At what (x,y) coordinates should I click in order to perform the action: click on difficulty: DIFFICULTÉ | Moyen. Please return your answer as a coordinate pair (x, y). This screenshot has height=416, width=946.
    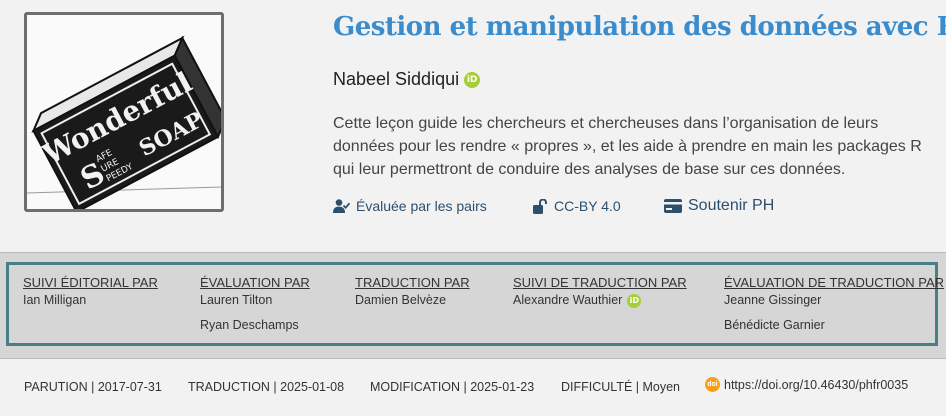
    Looking at the image, I should click on (621, 387).